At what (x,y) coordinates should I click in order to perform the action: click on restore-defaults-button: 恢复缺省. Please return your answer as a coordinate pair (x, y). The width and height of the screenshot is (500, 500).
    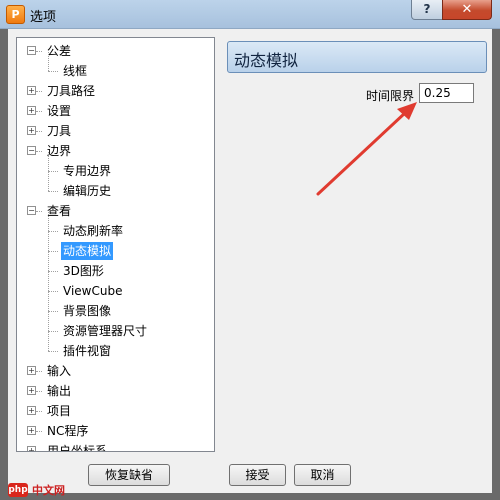
    Looking at the image, I should click on (129, 475).